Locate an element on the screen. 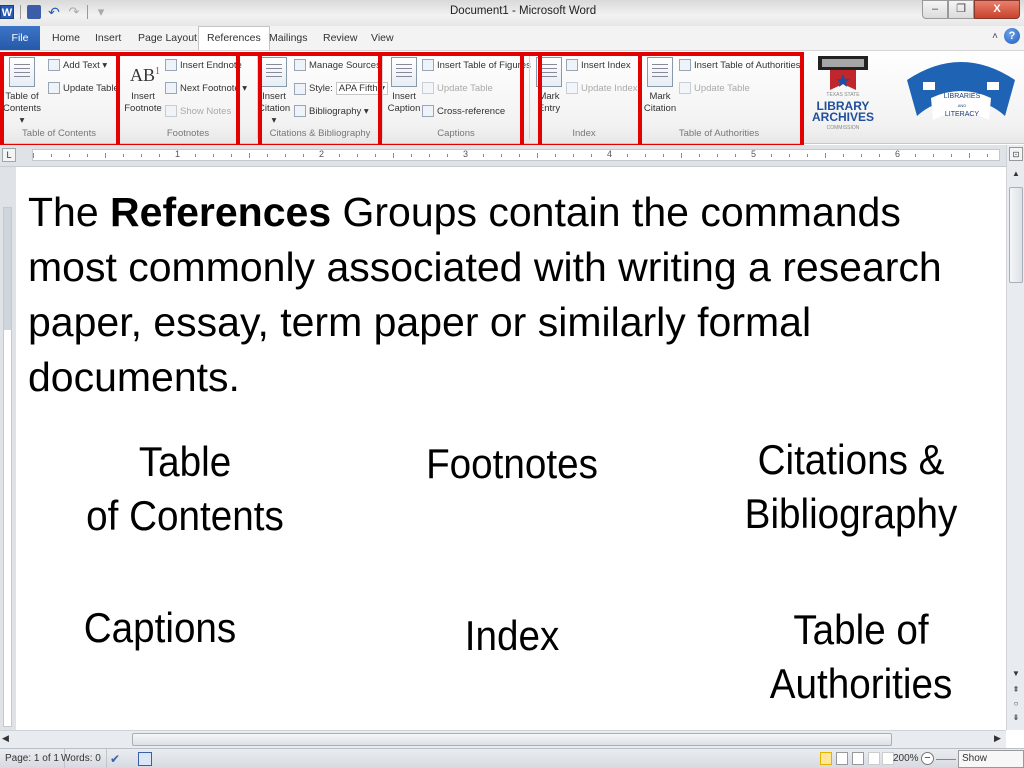  save-icon is located at coordinates (34, 12).